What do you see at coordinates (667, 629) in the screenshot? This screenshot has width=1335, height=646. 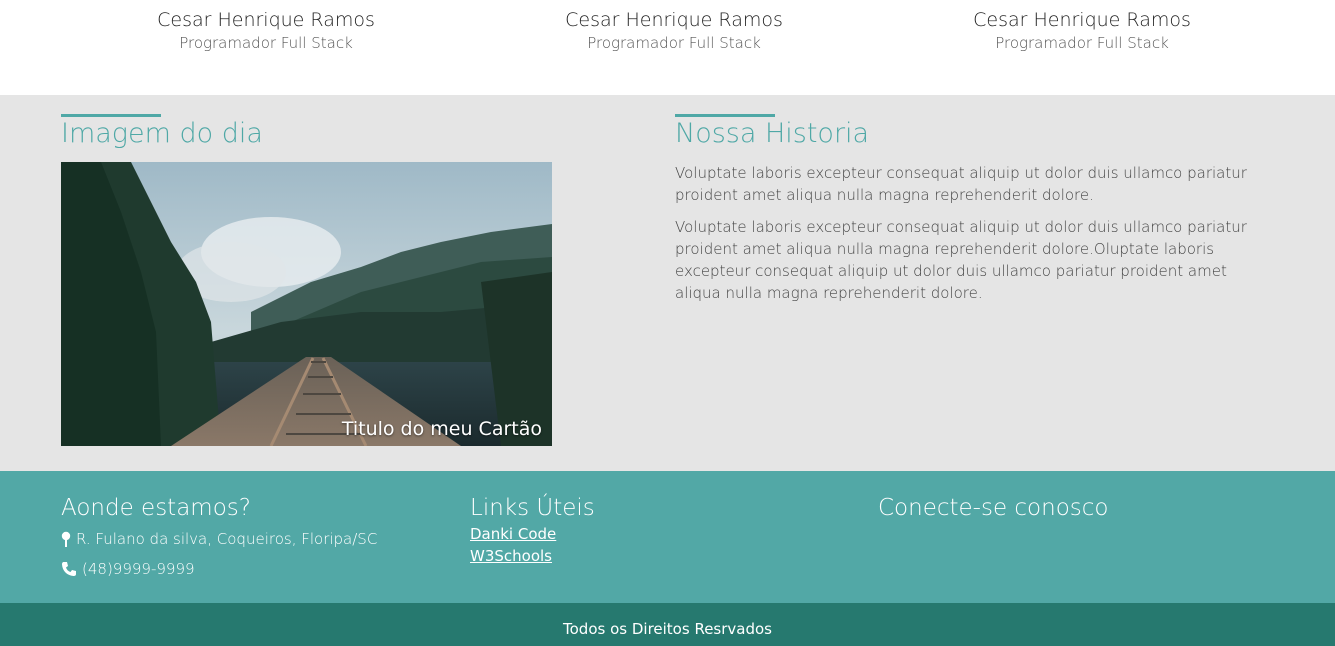 I see `copyright-text: Todos os Direitos Resrvados` at bounding box center [667, 629].